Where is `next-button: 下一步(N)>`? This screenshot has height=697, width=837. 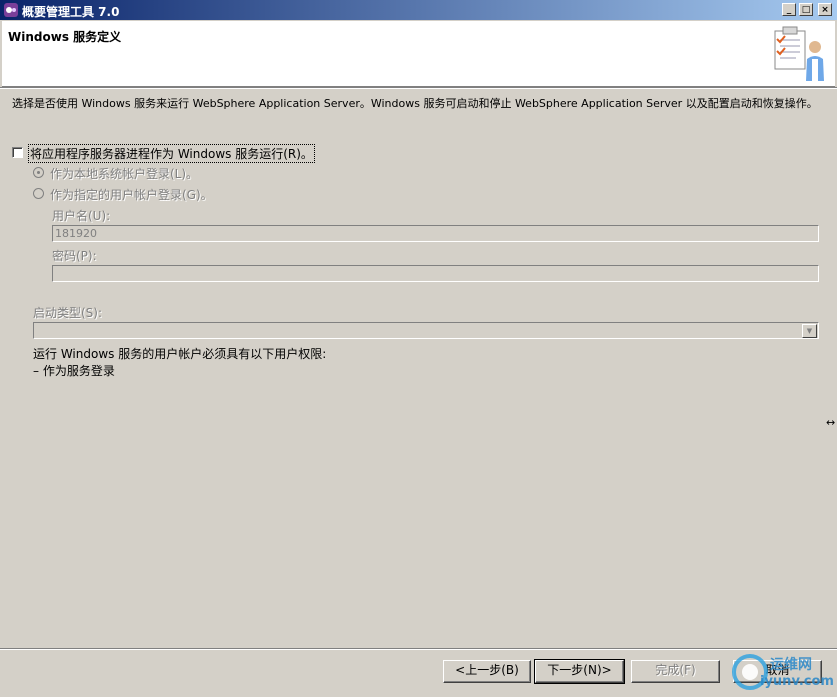
next-button: 下一步(N)> is located at coordinates (579, 671).